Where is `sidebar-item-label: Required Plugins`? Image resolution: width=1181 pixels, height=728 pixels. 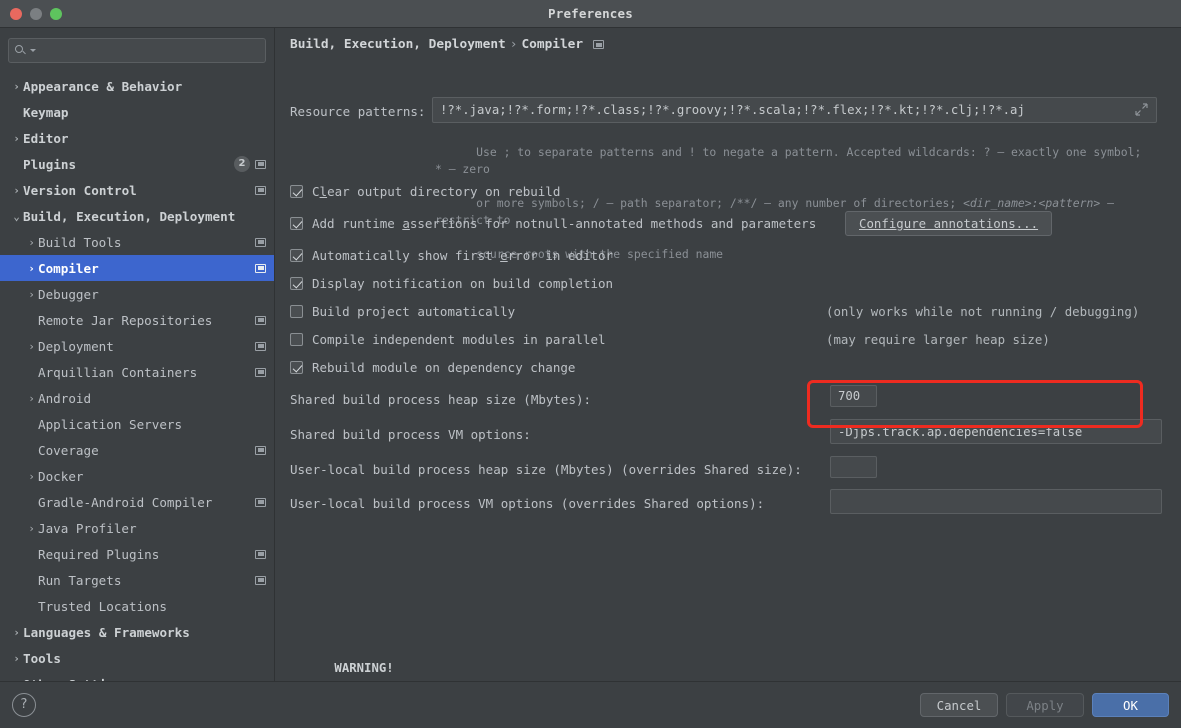 sidebar-item-label: Required Plugins is located at coordinates (99, 554).